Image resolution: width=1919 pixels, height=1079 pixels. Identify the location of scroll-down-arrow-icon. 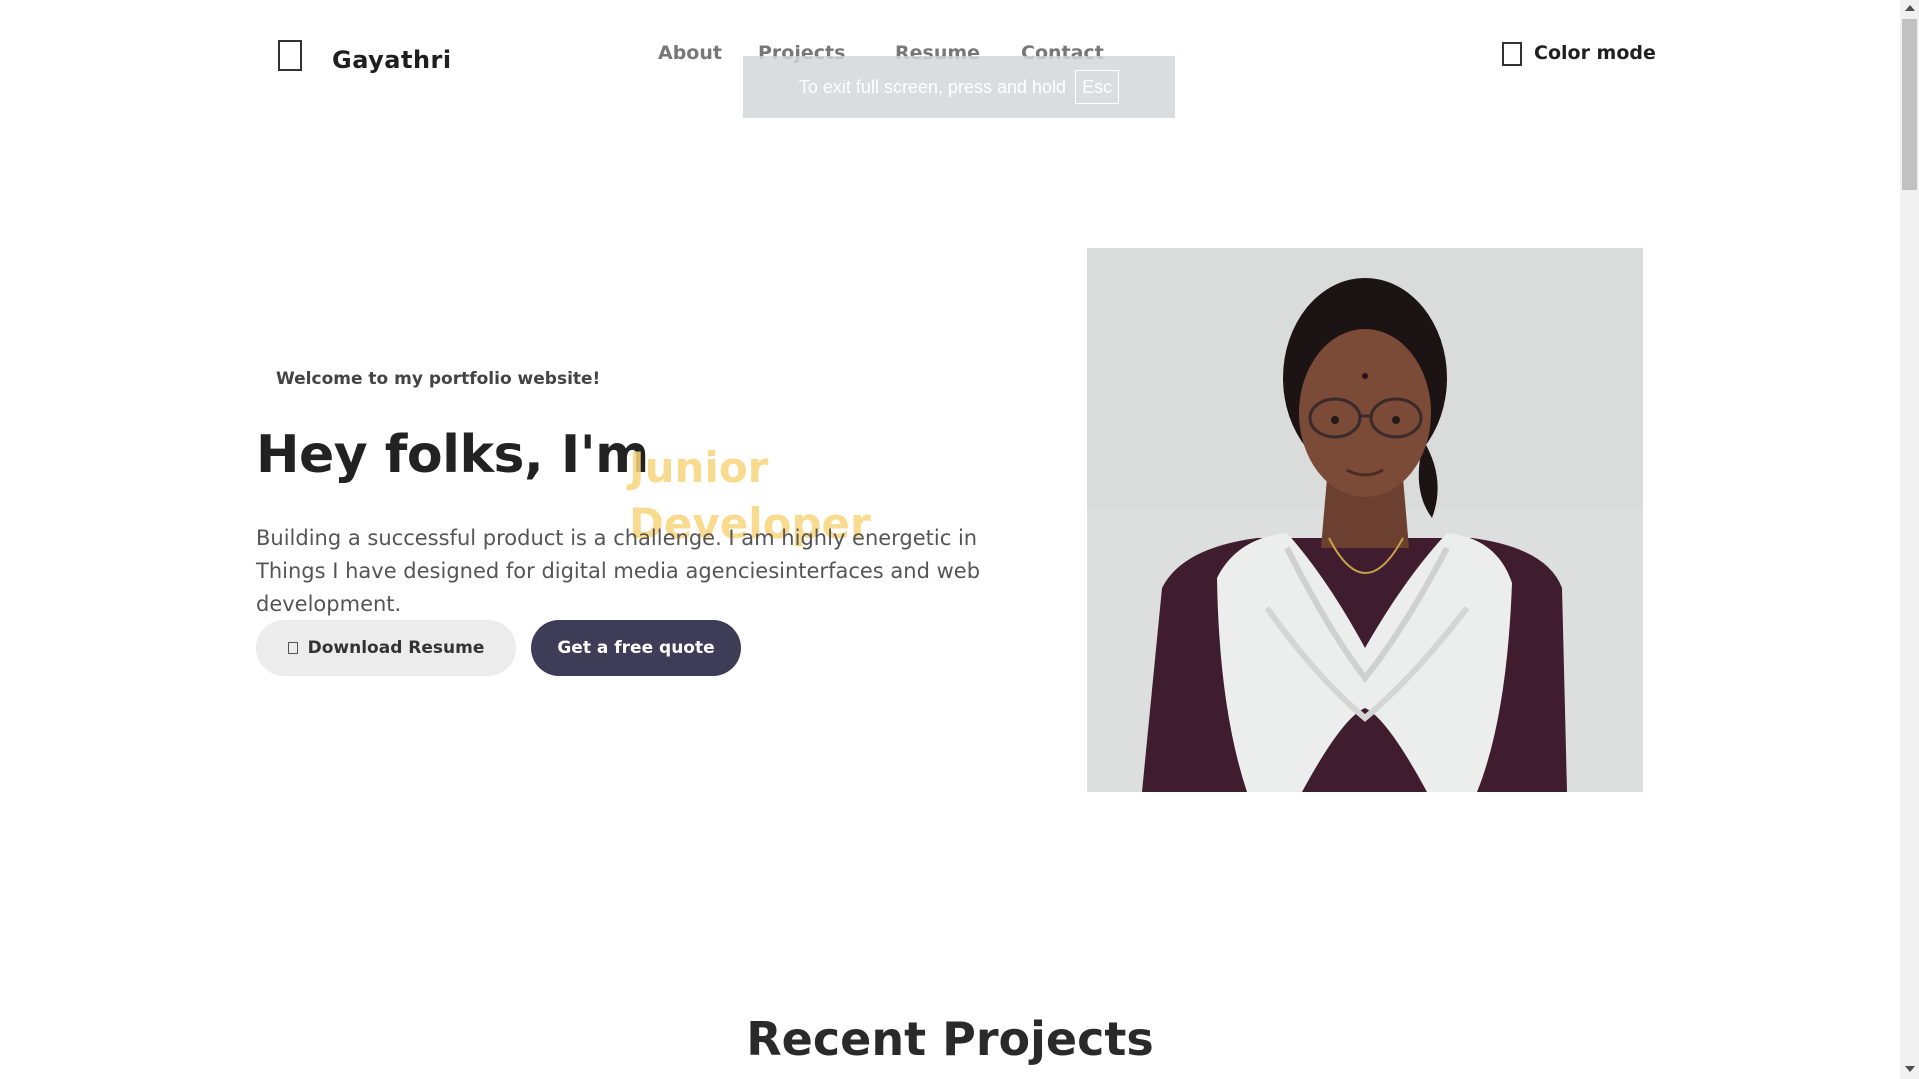
(1910, 1069).